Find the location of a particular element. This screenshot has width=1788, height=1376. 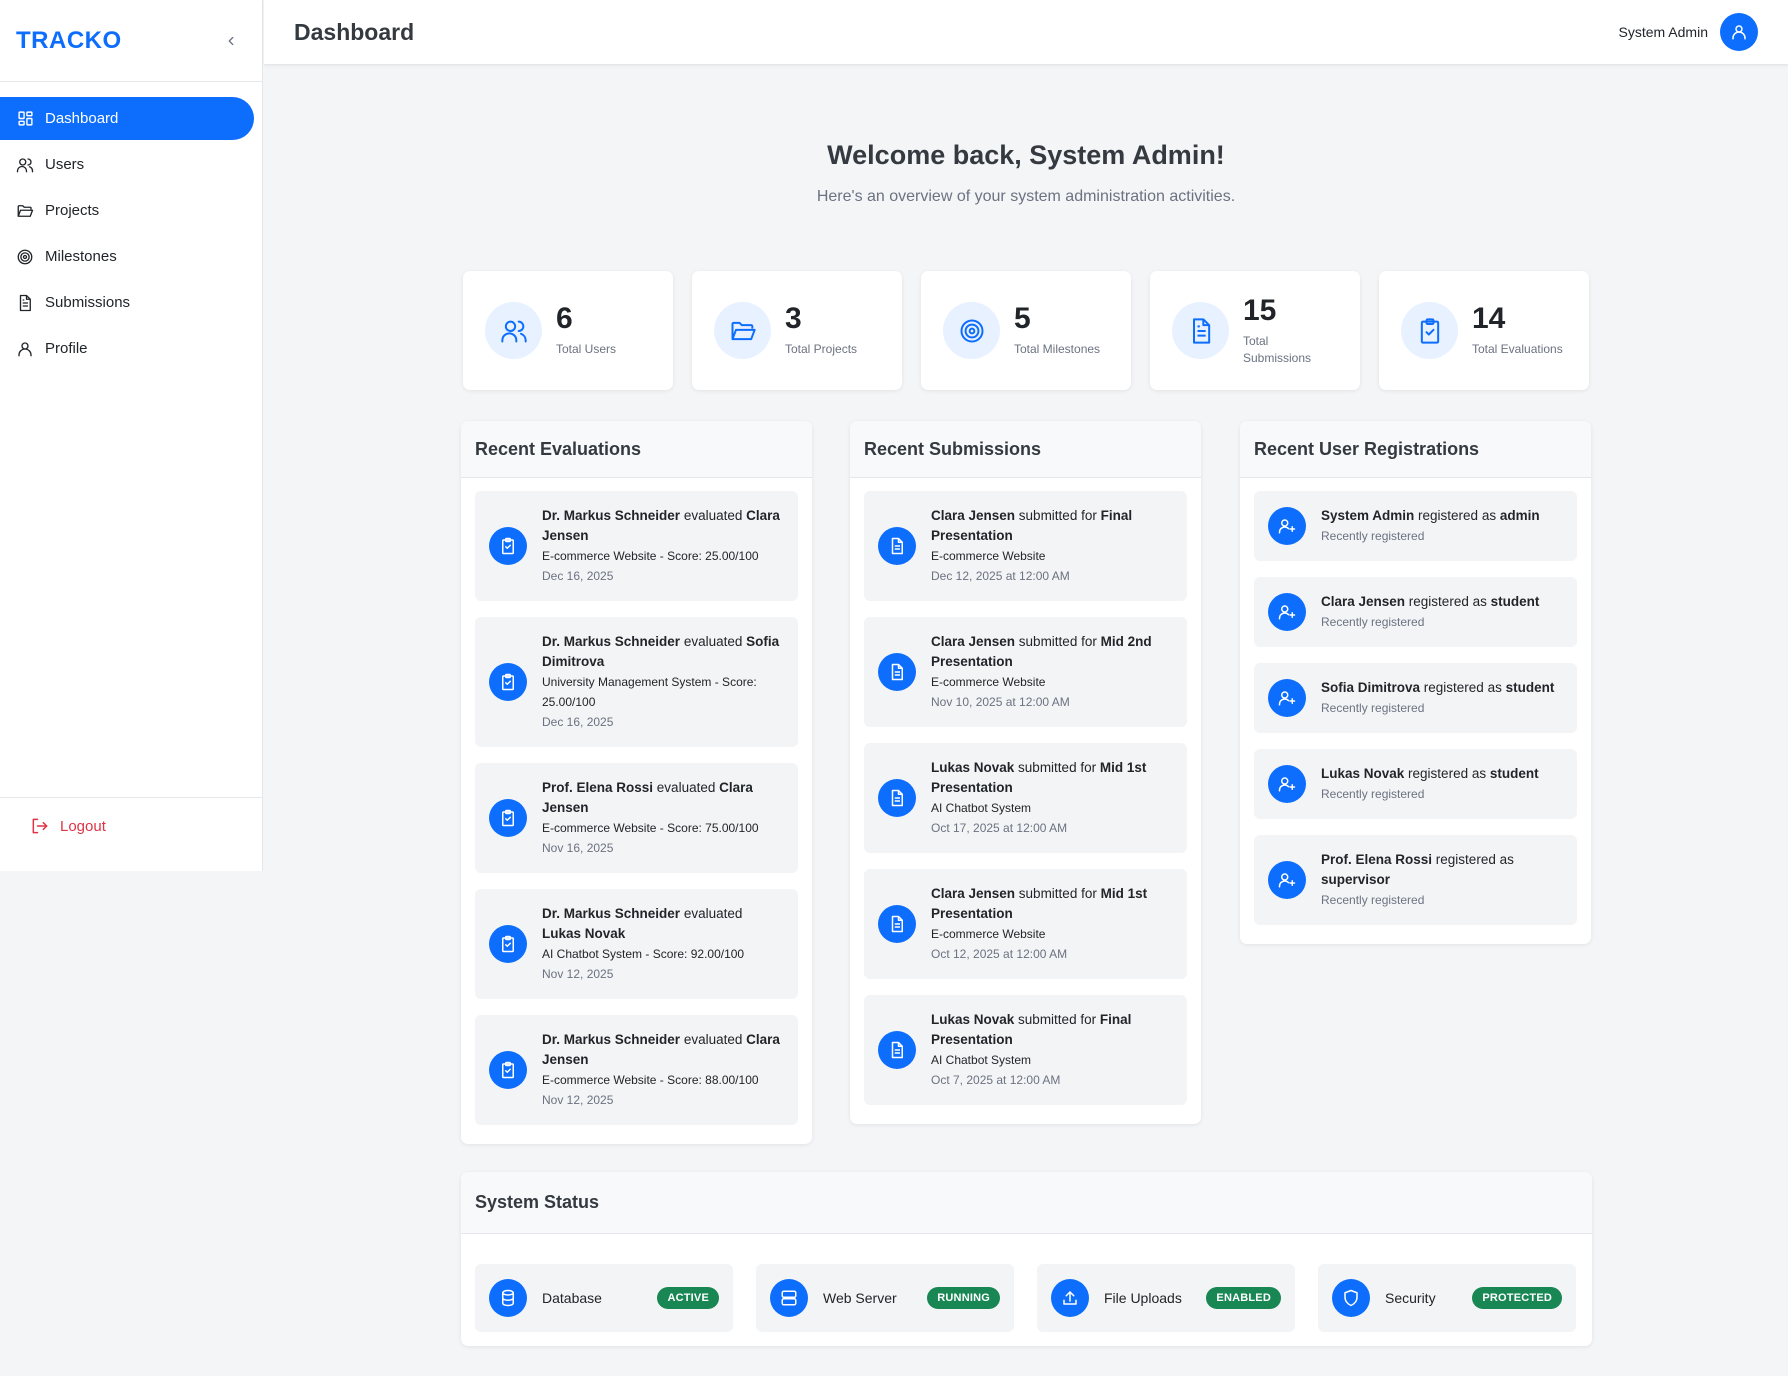

status-item-web-server: Web Server RUNNING is located at coordinates (885, 1298).